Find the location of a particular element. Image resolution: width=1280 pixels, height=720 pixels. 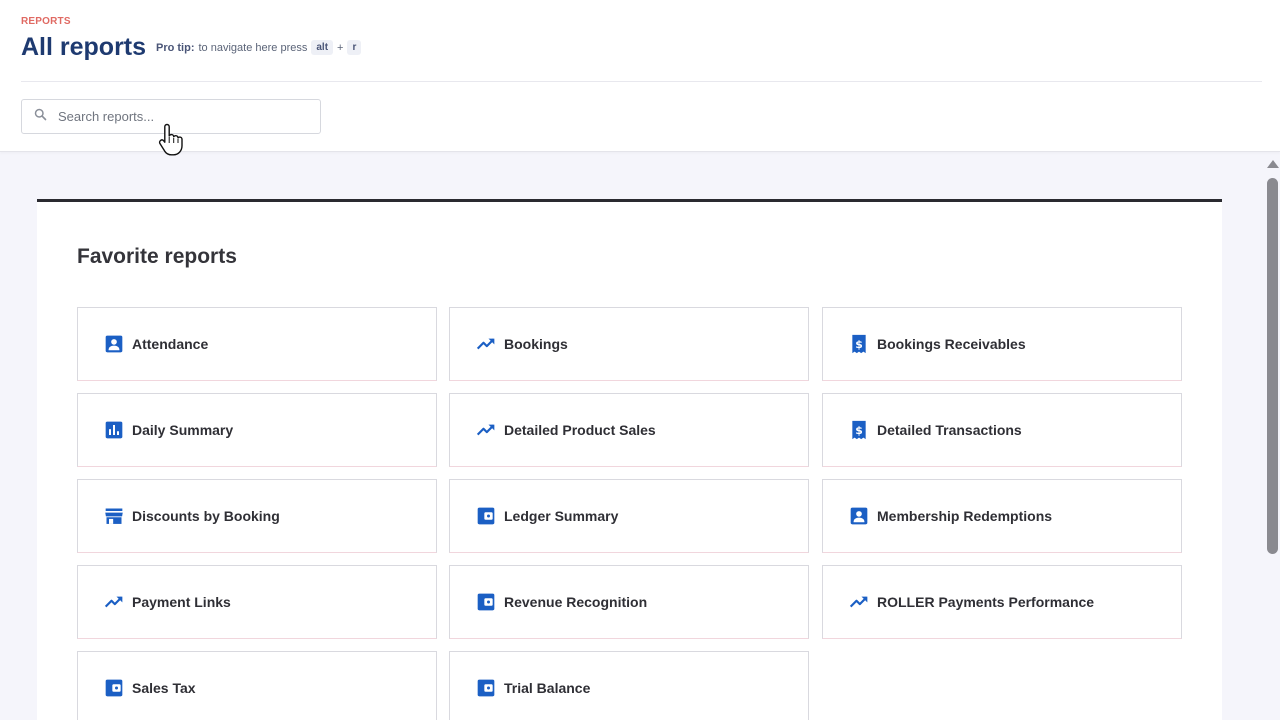

favorite-reports-title: Favorite reports is located at coordinates (157, 256).